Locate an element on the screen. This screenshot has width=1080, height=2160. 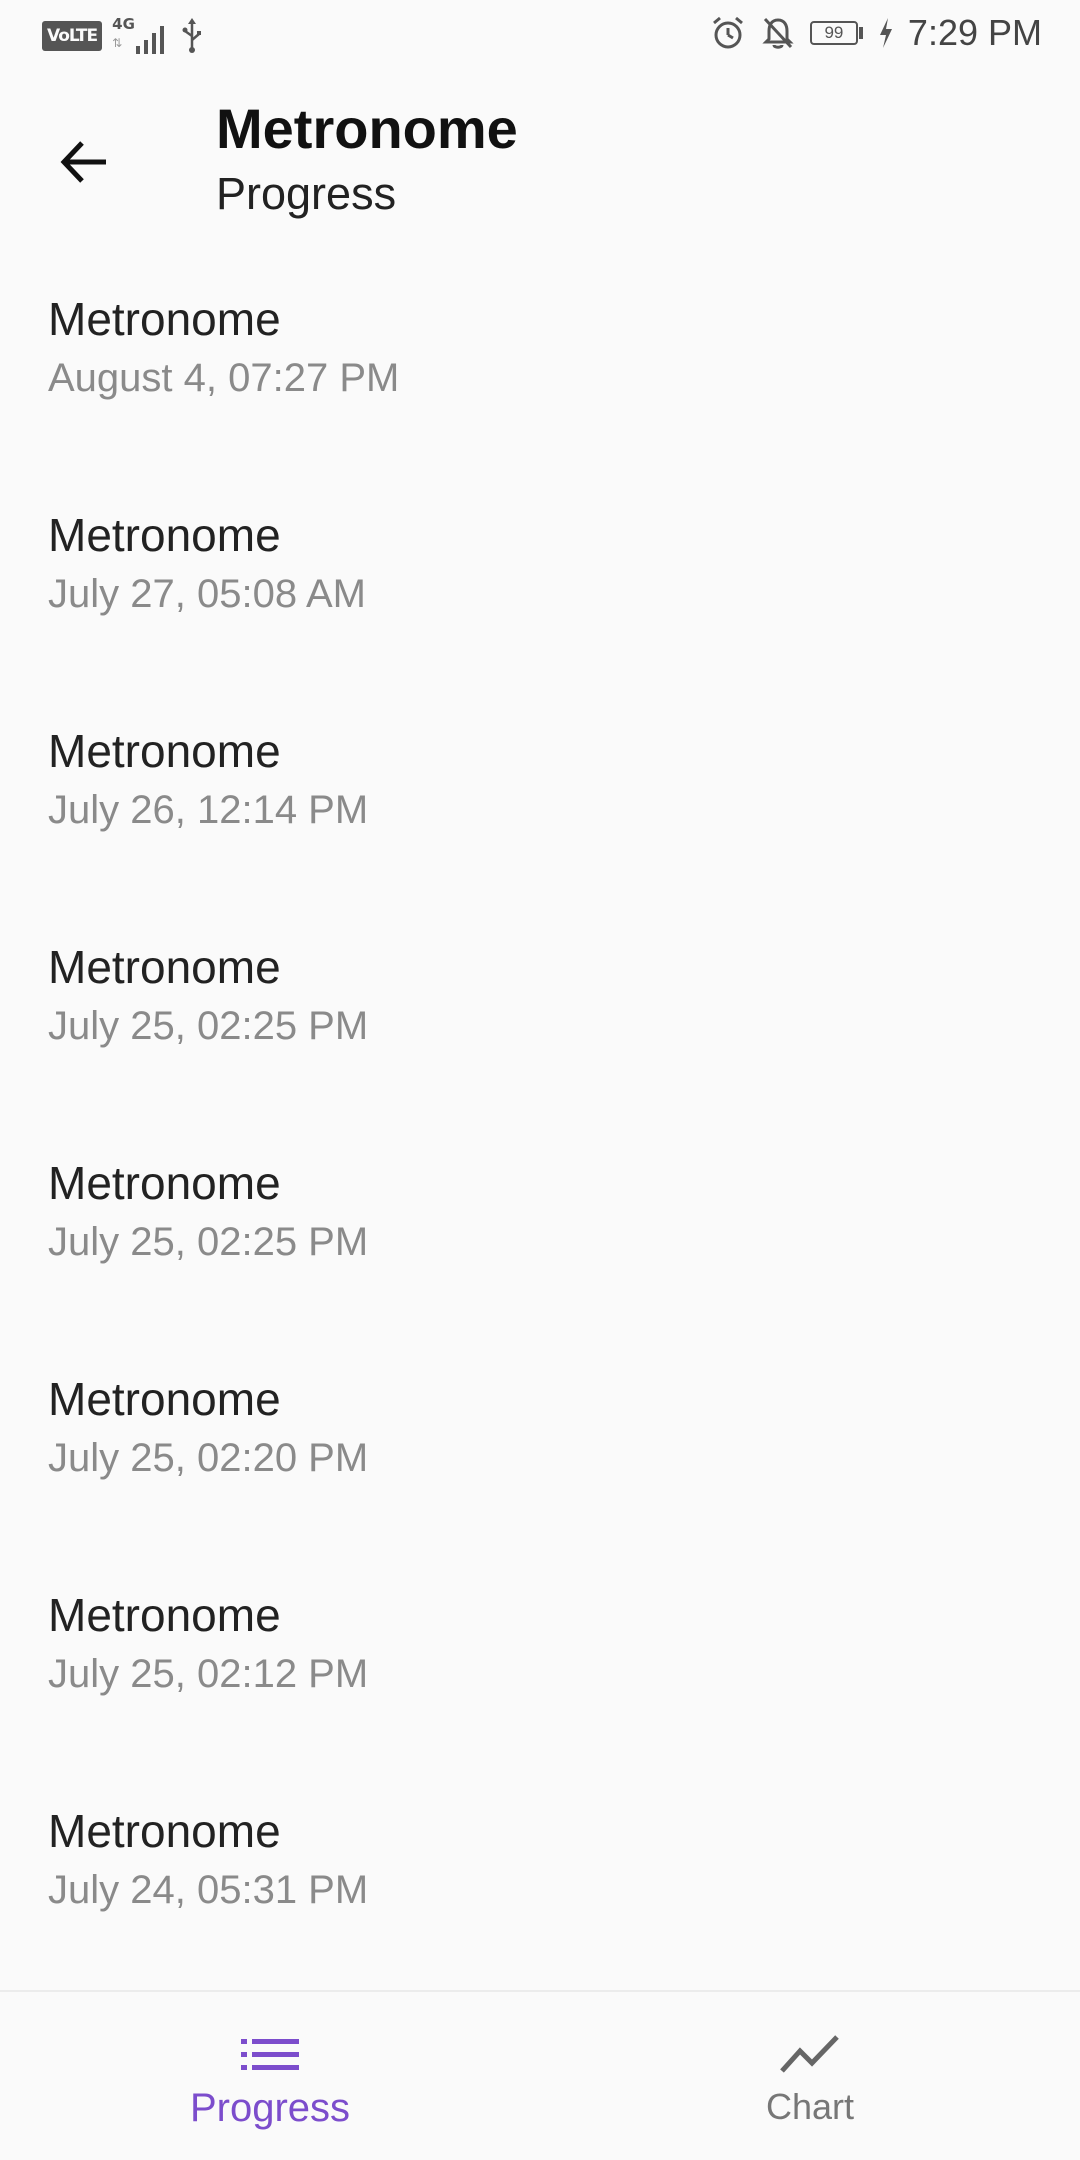
battery-level: 99 is located at coordinates (833, 33).